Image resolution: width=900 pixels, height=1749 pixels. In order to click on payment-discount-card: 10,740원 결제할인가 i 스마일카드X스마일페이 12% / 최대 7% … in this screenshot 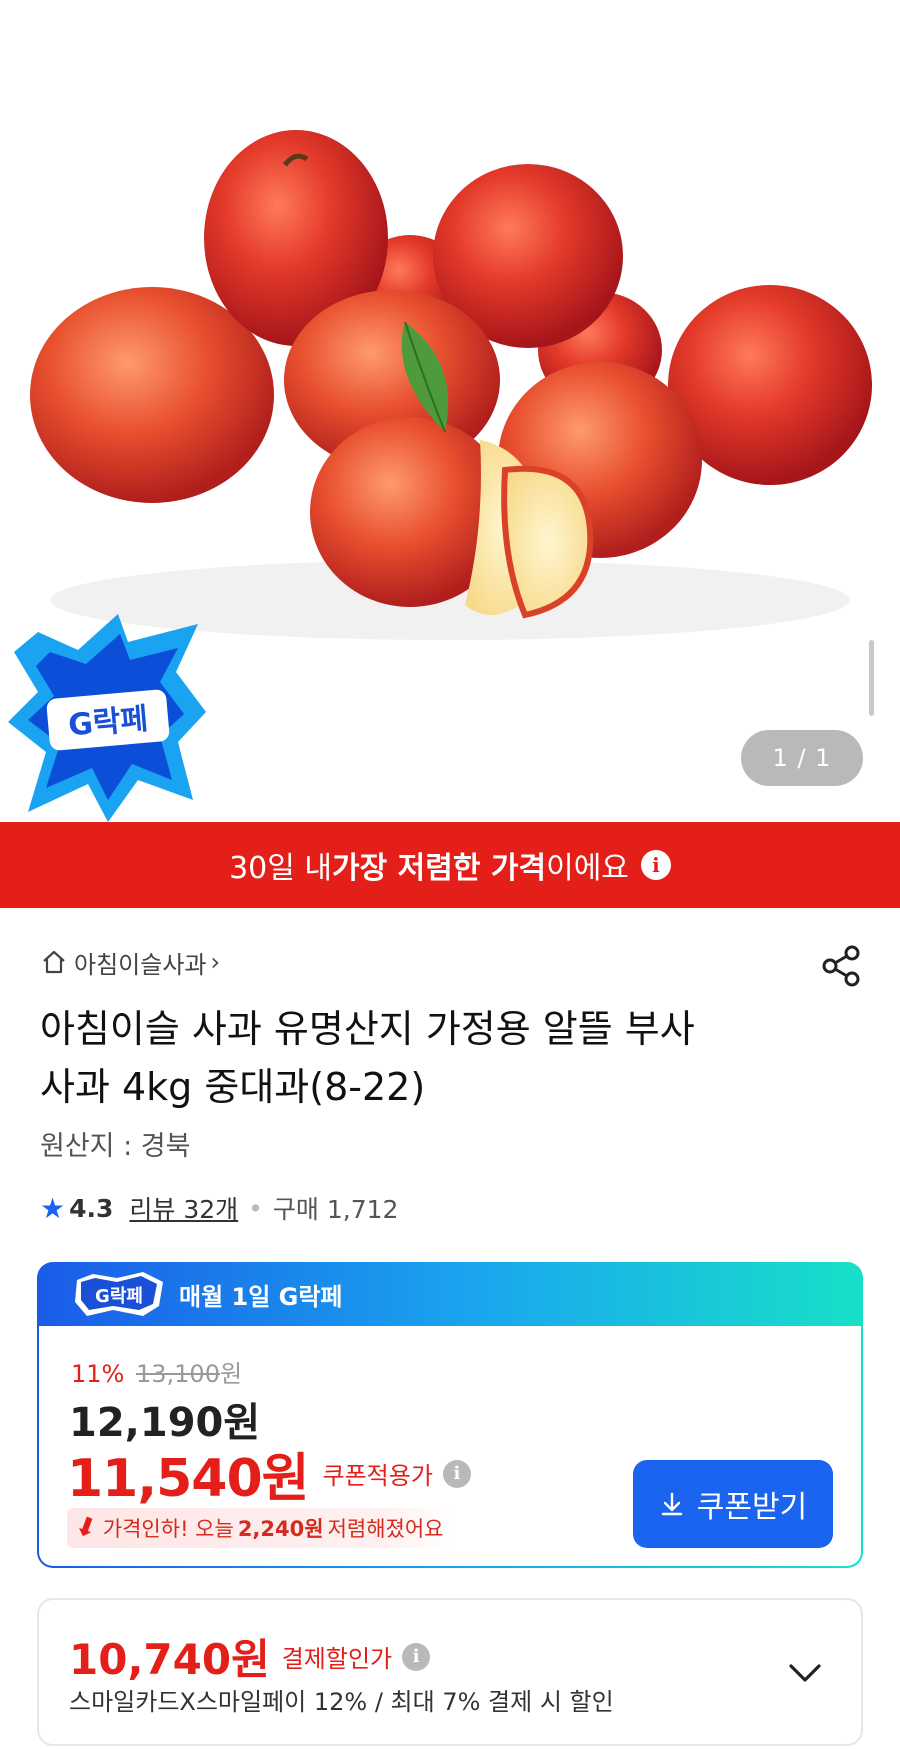, I will do `click(450, 1672)`.